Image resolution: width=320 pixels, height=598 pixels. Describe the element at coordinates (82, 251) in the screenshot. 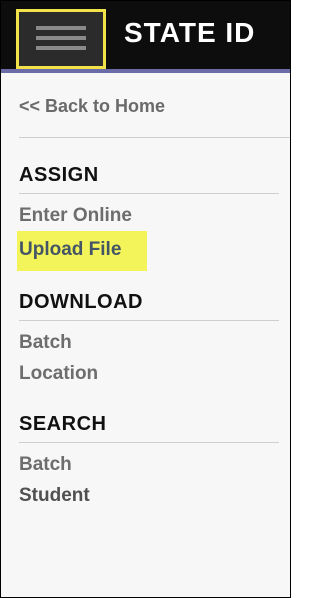

I see `nav-item-upload-file: Upload File` at that location.